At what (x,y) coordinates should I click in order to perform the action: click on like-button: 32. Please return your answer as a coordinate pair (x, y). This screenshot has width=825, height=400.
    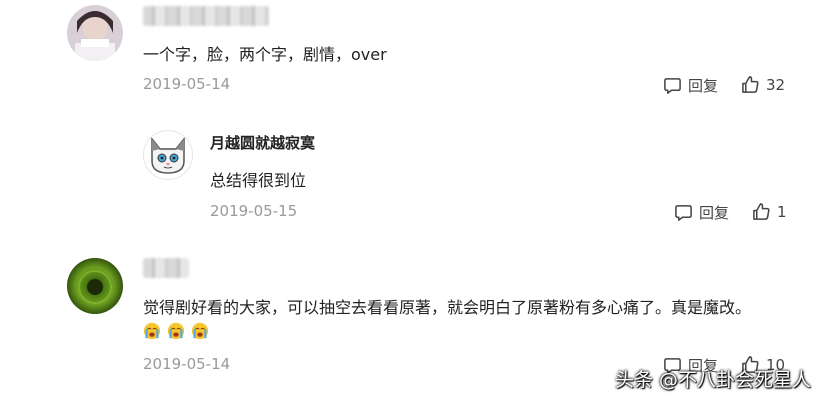
    Looking at the image, I should click on (763, 84).